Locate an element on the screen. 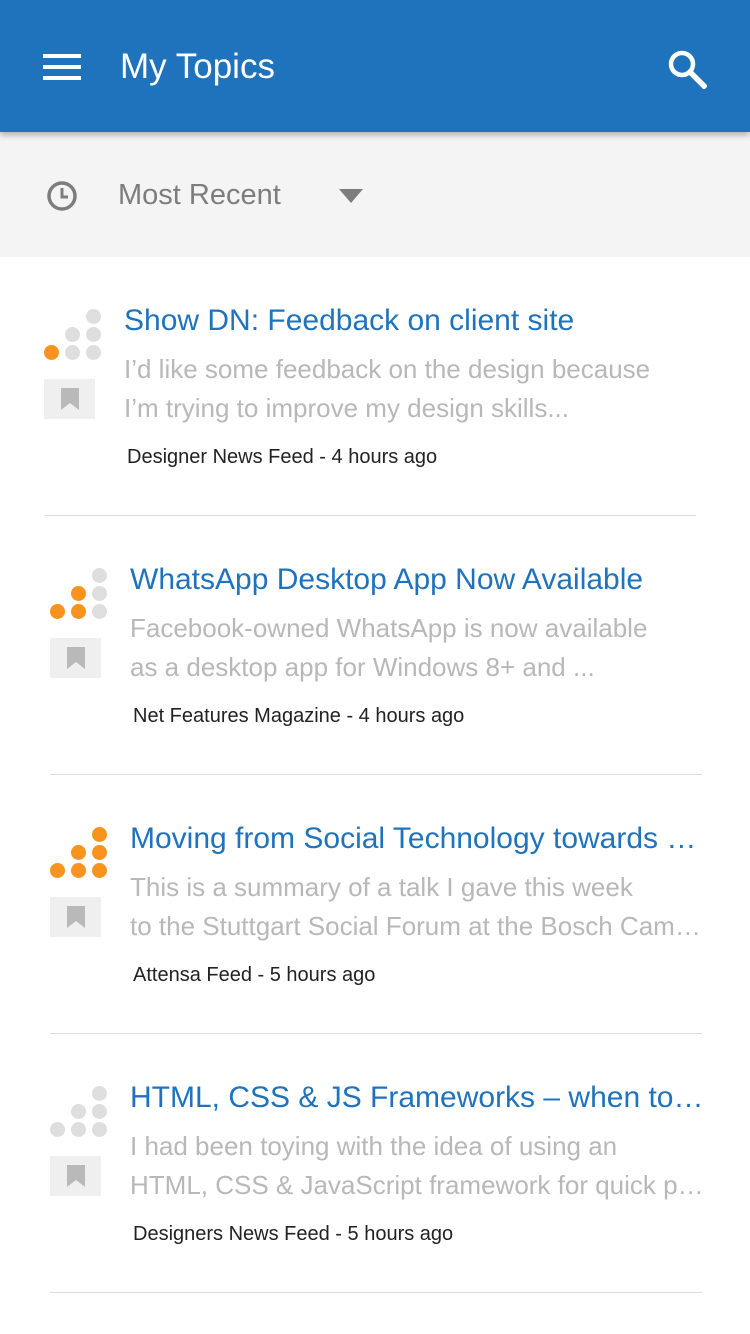  list-divider is located at coordinates (376, 1292).